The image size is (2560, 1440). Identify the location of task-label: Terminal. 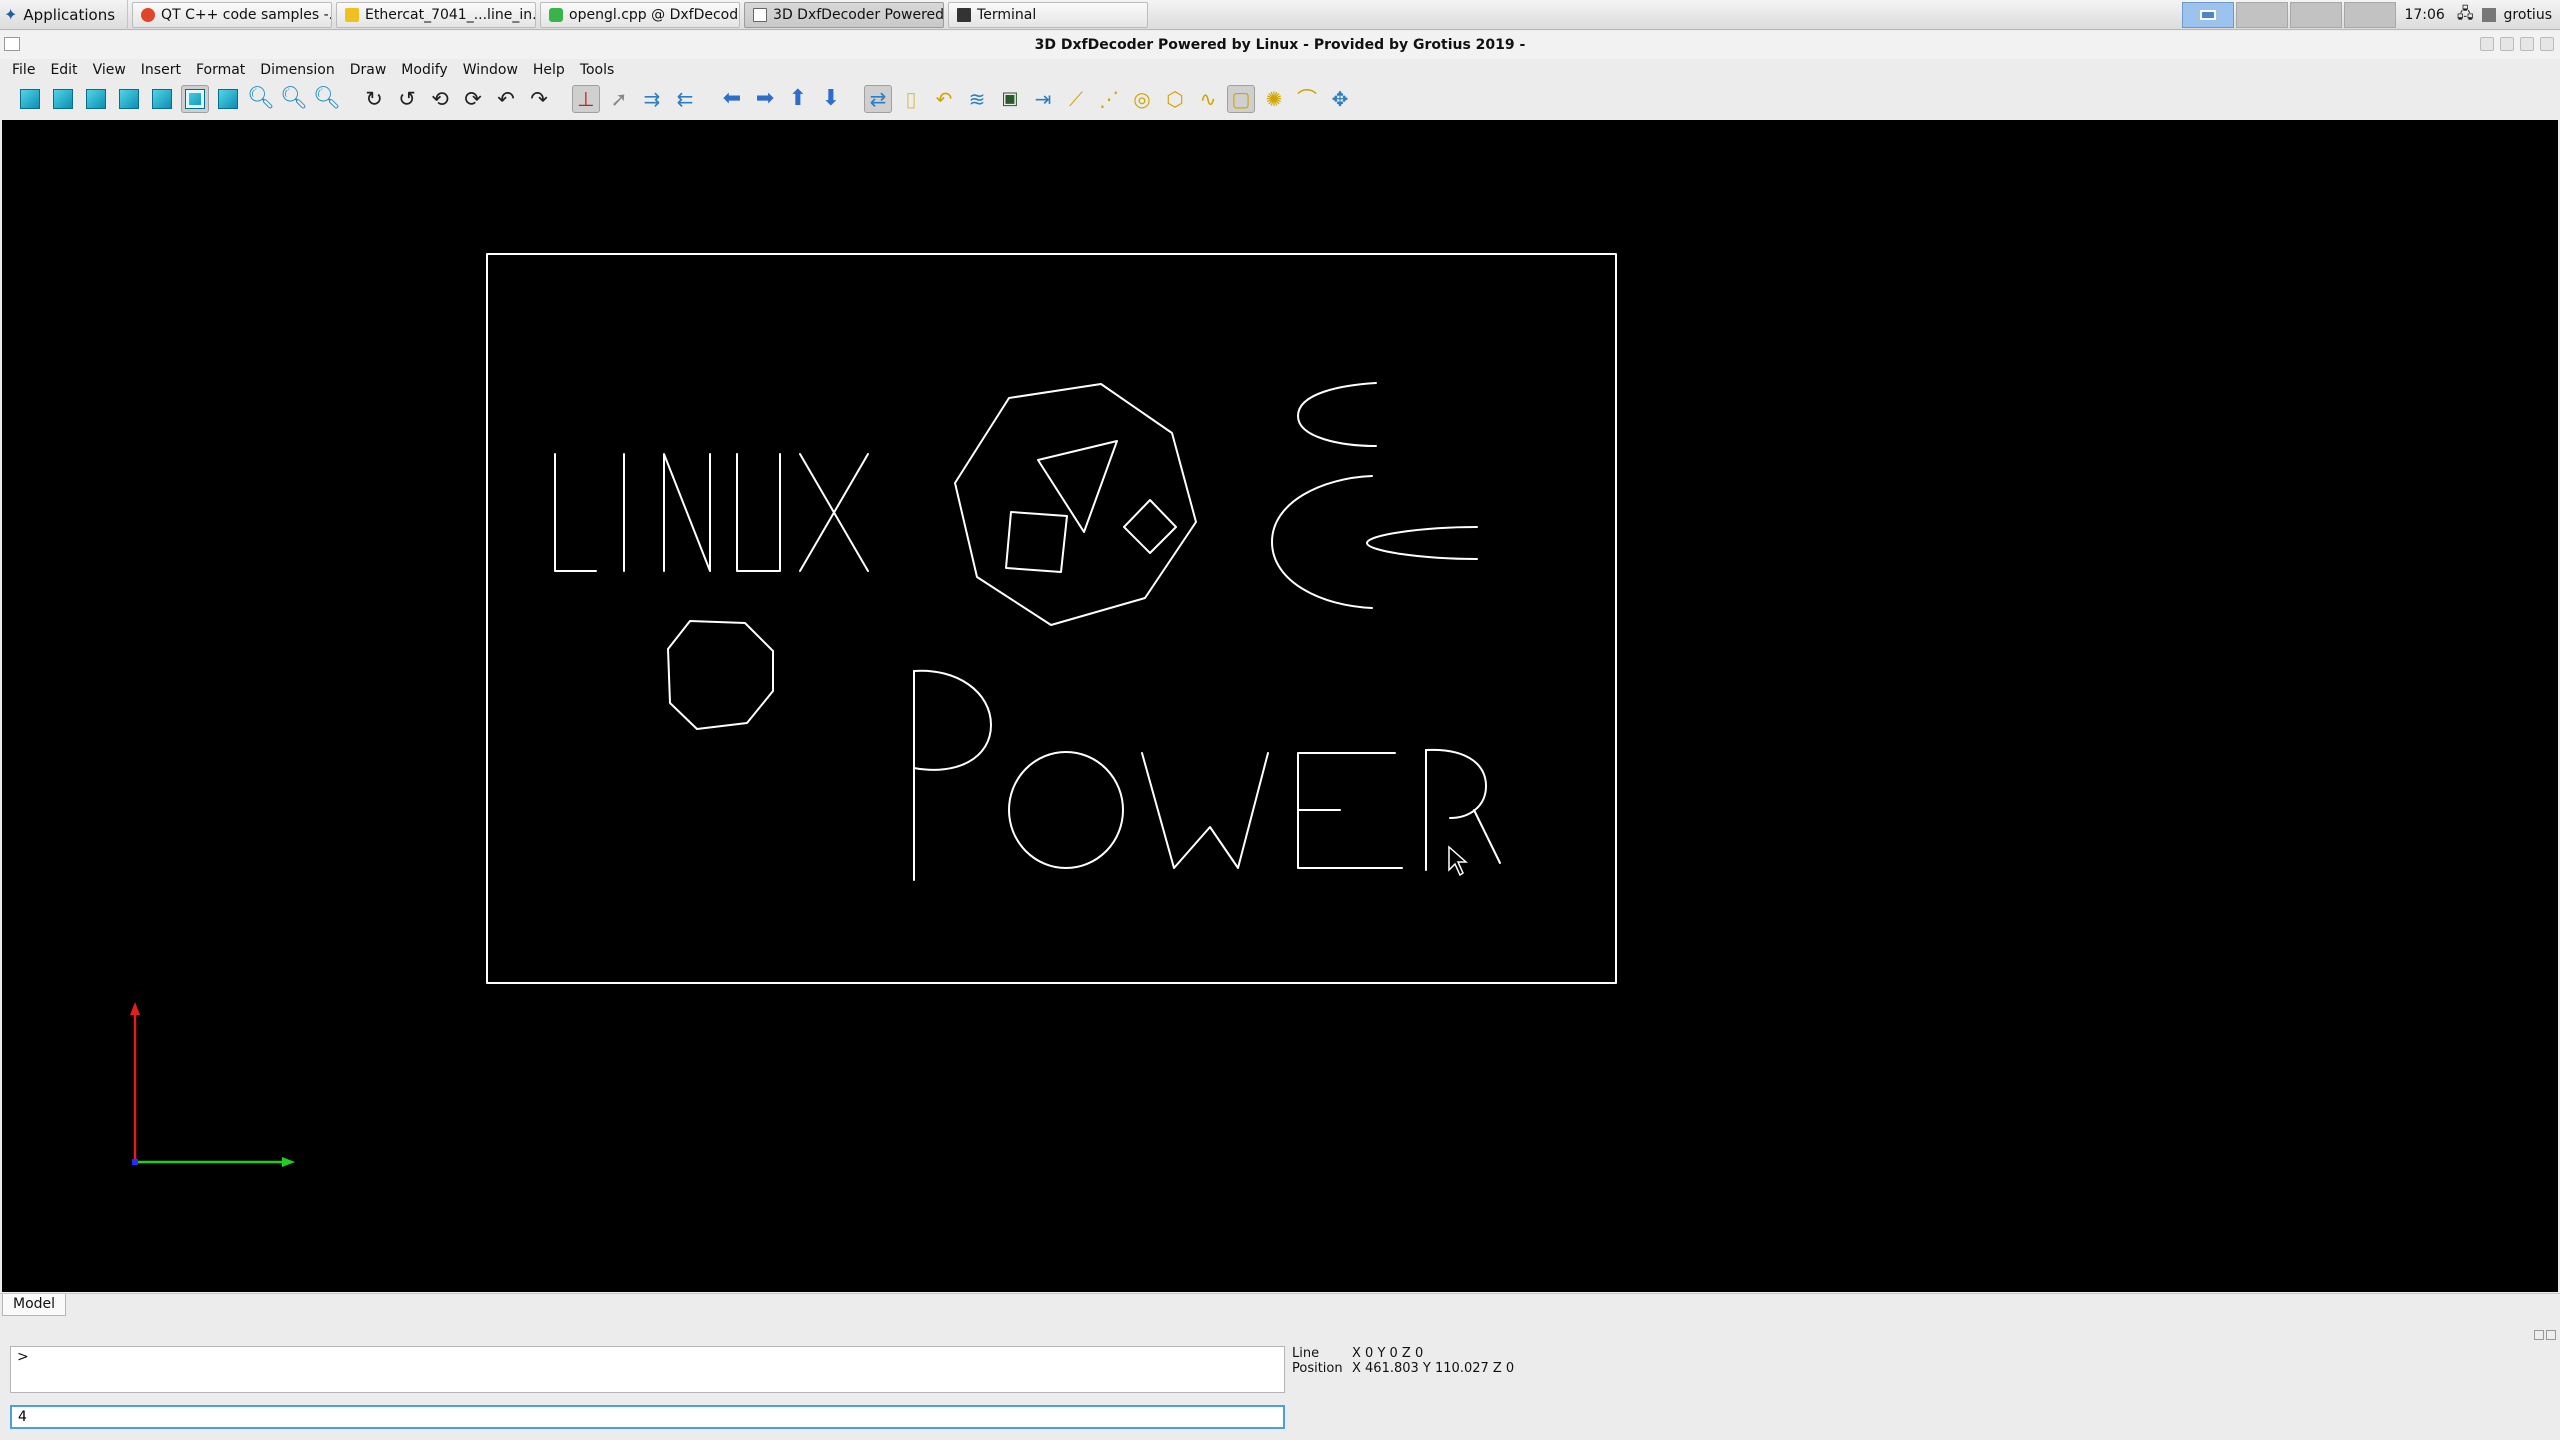
(1007, 14).